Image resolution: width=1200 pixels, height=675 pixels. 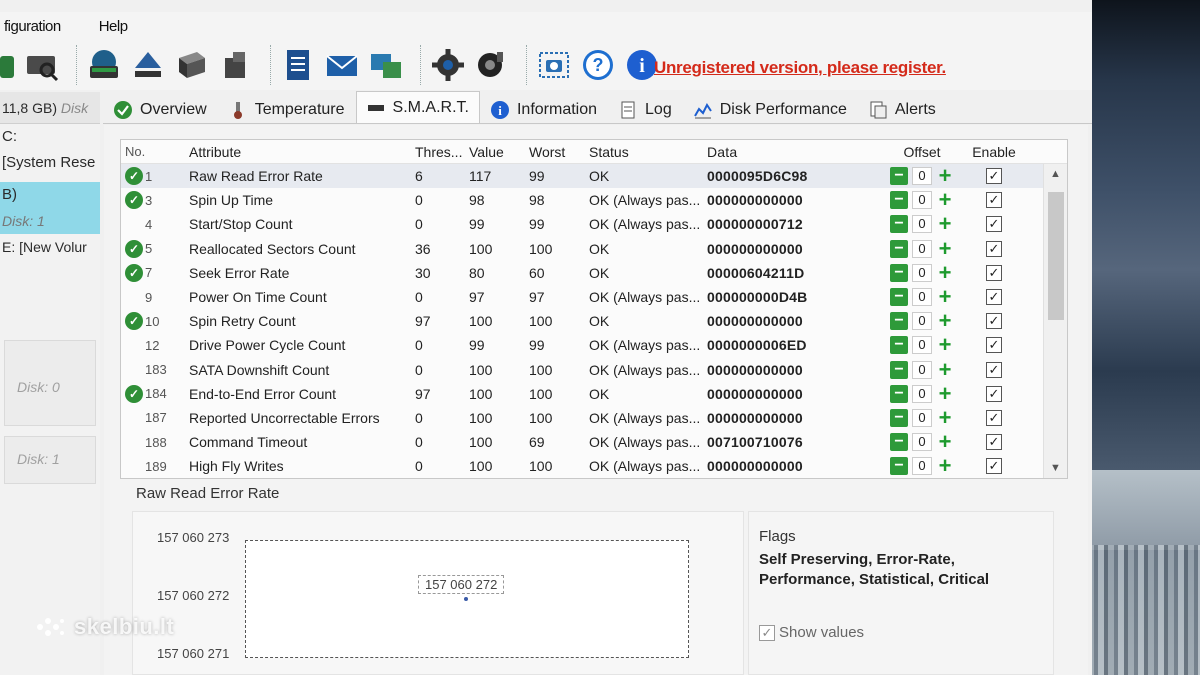 What do you see at coordinates (800, 68) in the screenshot?
I see `unregistered-link: Unregistered version, please register.` at bounding box center [800, 68].